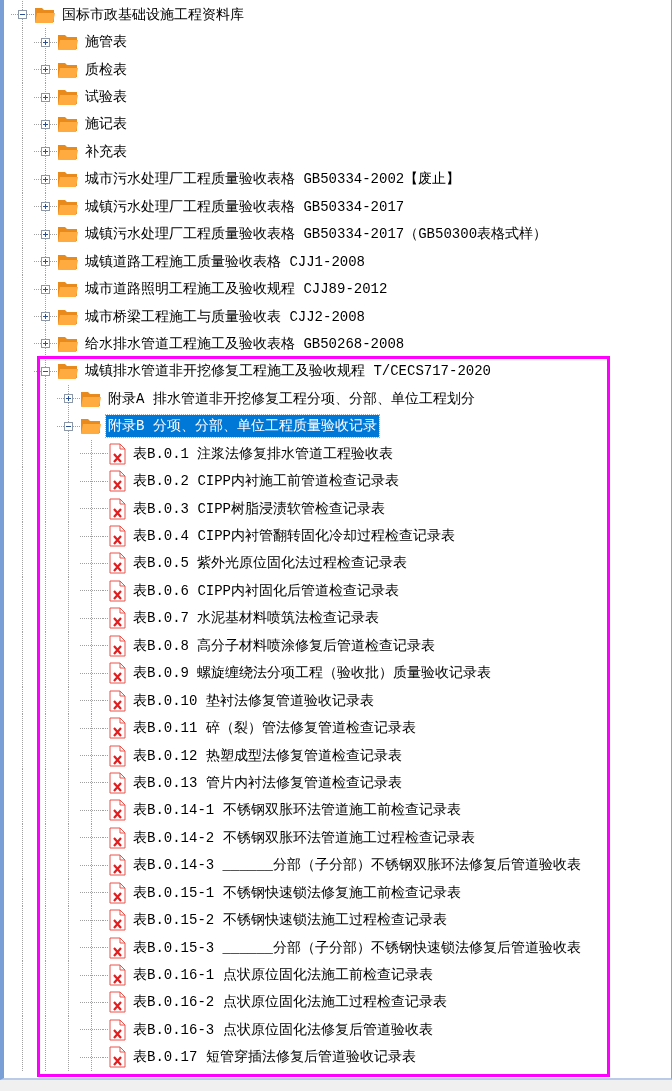 This screenshot has height=1091, width=672. I want to click on tree-item: 表B.0.6 CIPP内衬固化后管道检查记录表, so click(266, 590).